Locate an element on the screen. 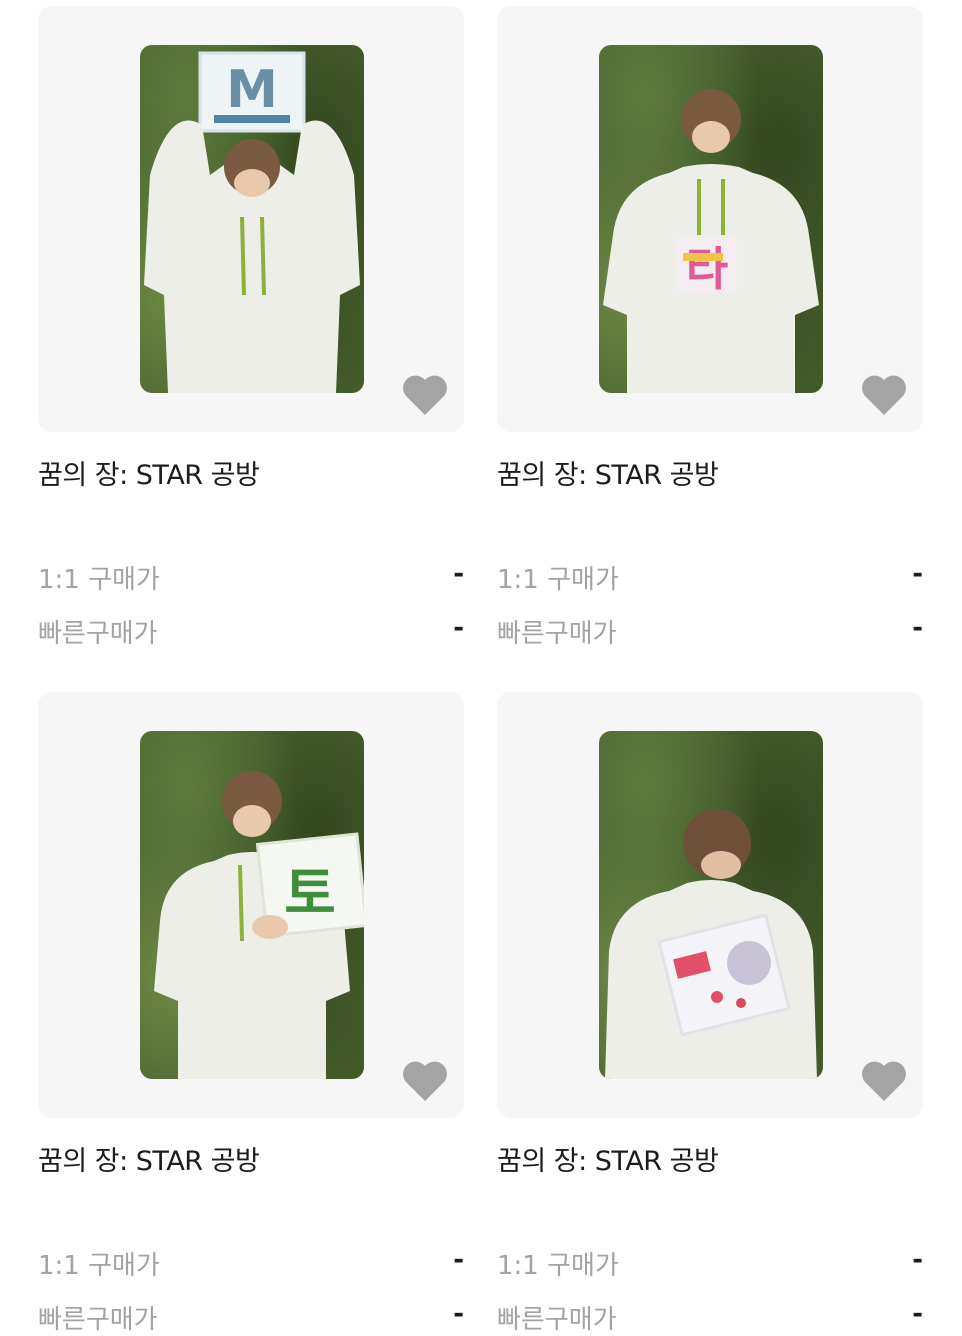 This screenshot has width=962, height=1336. photocard-image is located at coordinates (711, 905).